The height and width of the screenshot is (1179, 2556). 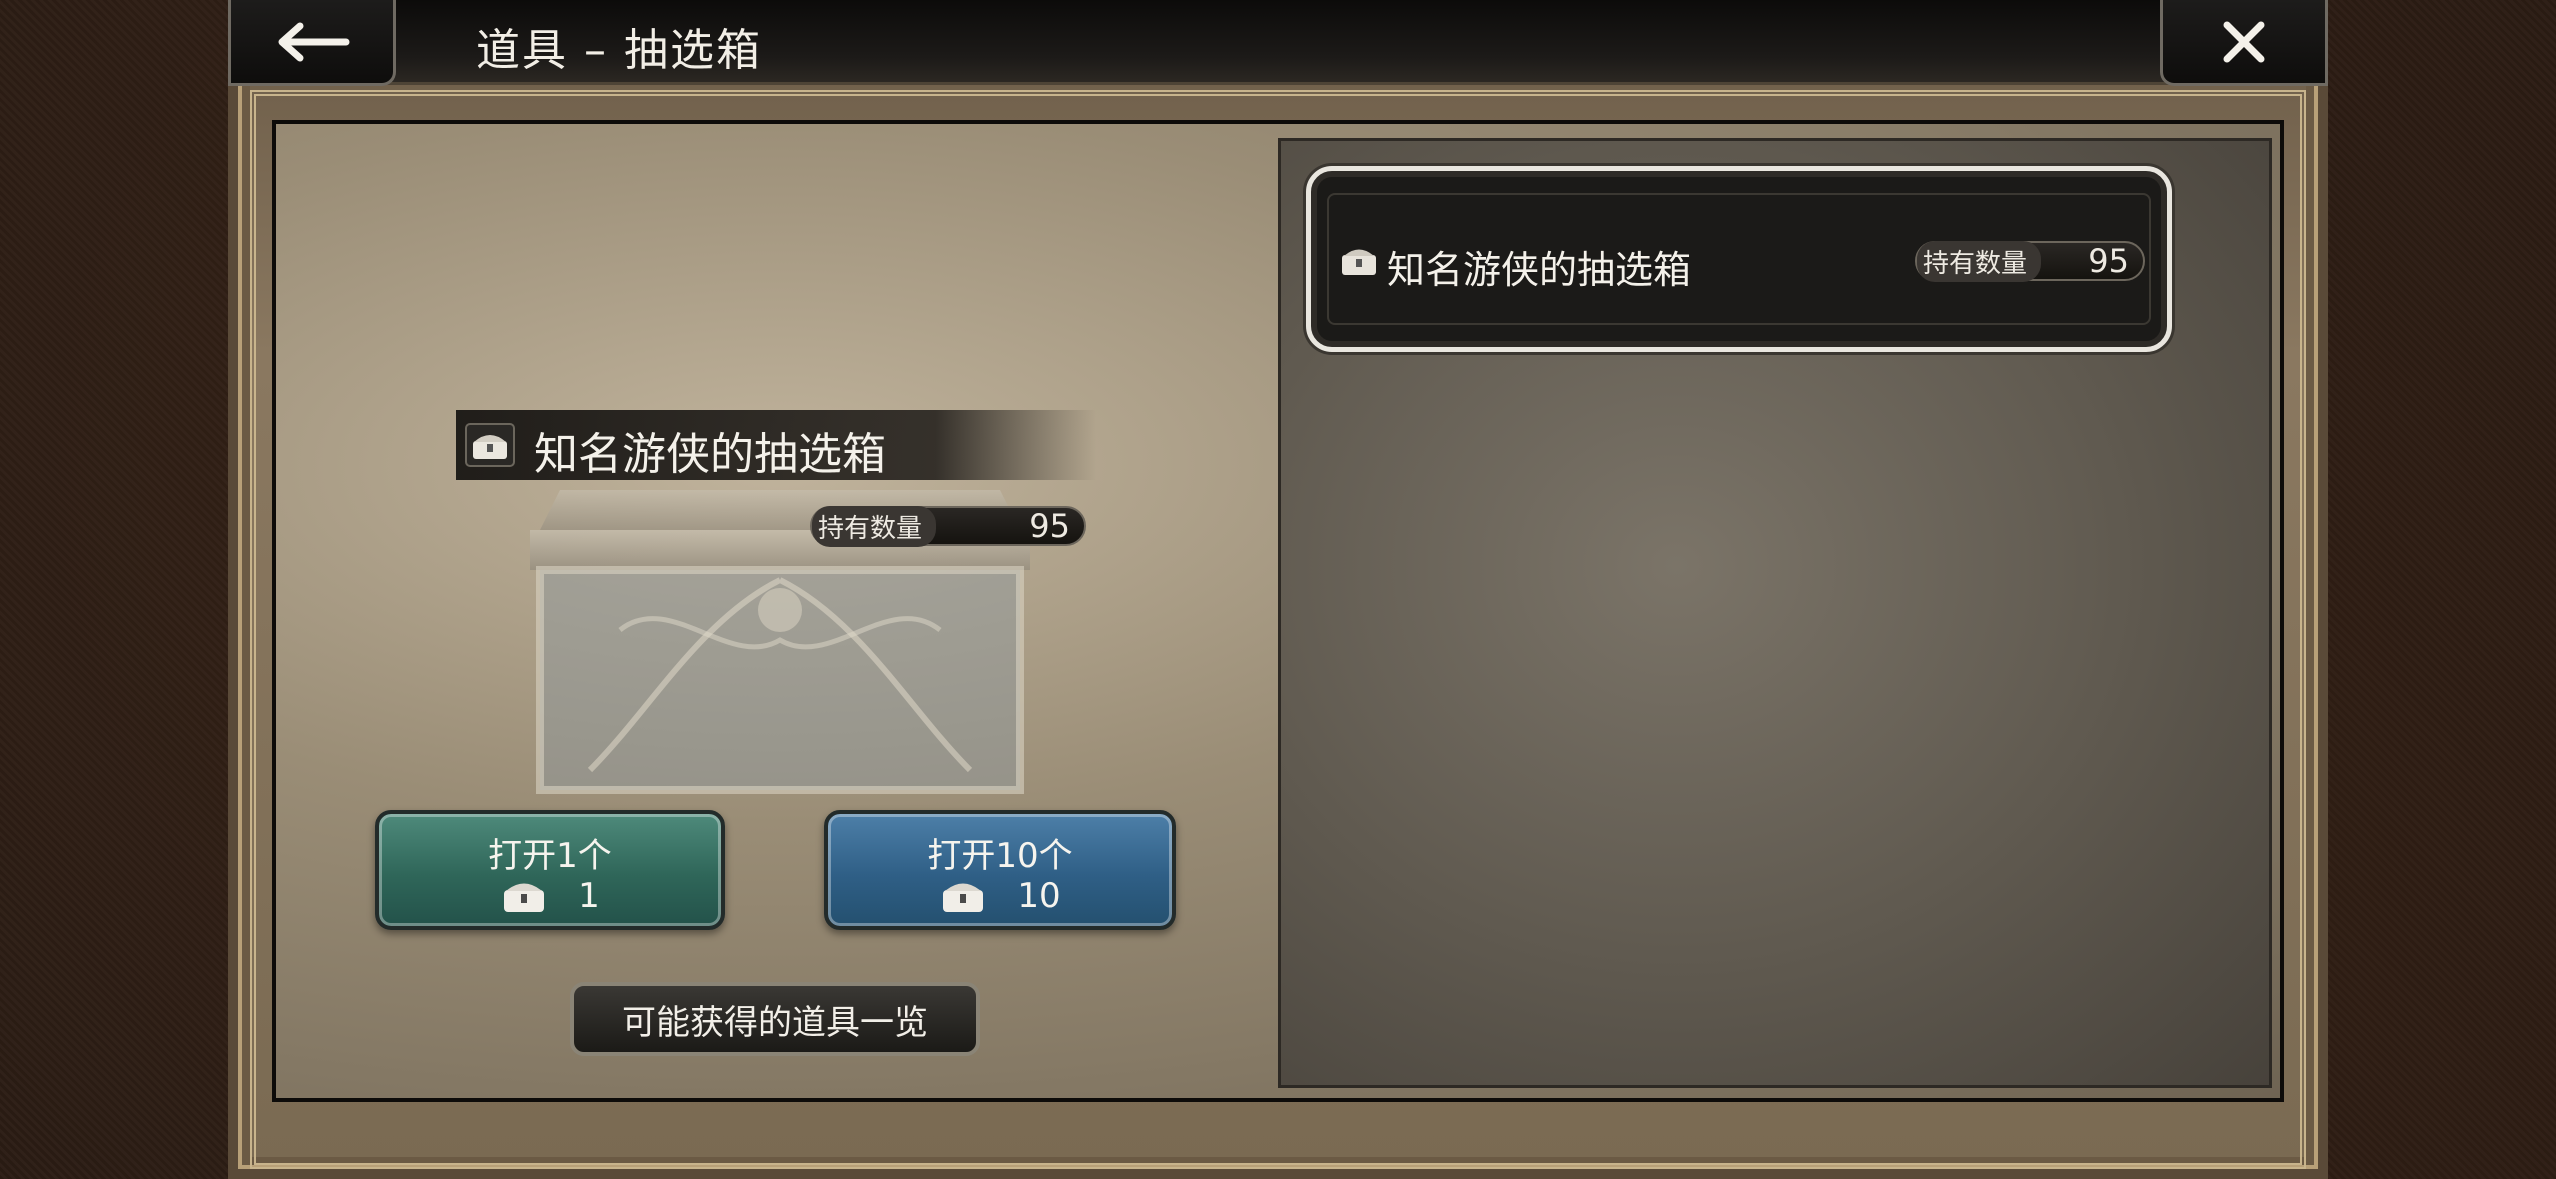 I want to click on close-icon, so click(x=2244, y=41).